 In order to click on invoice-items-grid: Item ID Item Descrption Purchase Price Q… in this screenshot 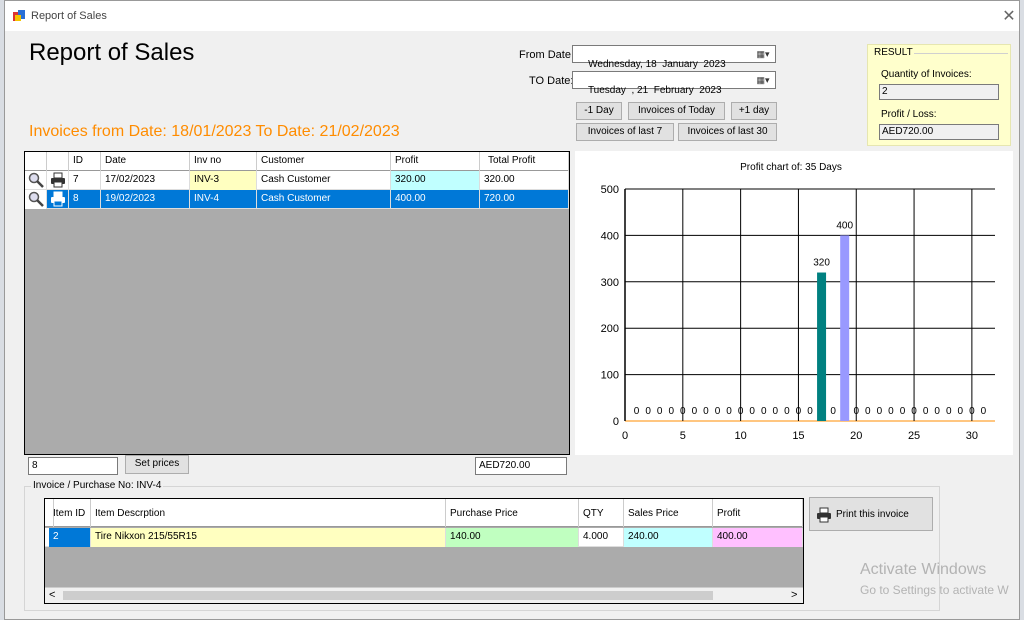, I will do `click(424, 551)`.